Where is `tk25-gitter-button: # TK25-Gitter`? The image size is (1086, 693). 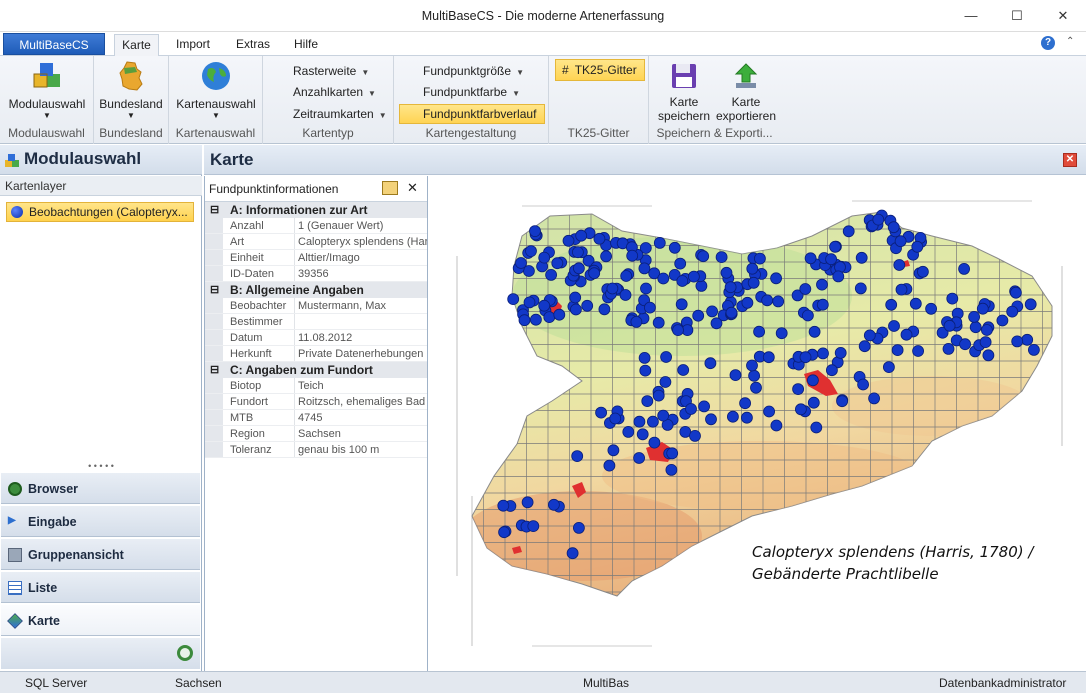
tk25-gitter-button: # TK25-Gitter is located at coordinates (600, 70).